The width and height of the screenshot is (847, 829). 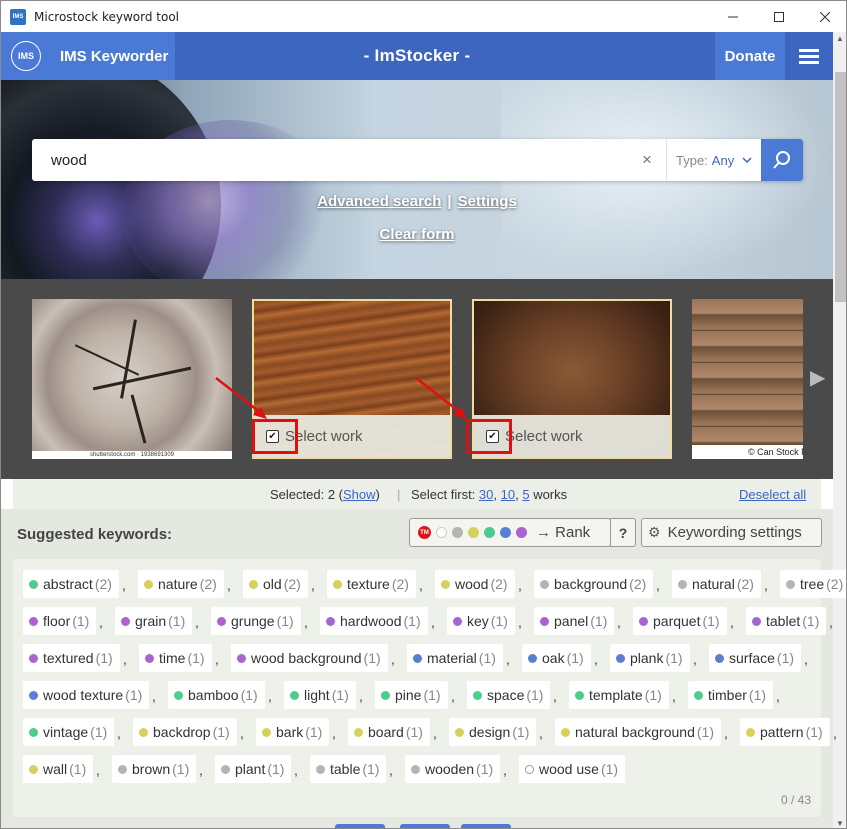 I want to click on keyword-chip: space (1), so click(x=508, y=695).